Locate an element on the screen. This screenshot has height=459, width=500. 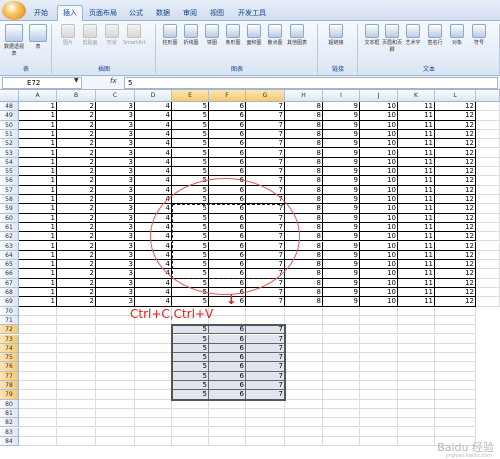
row-header: 68 is located at coordinates (9, 293).